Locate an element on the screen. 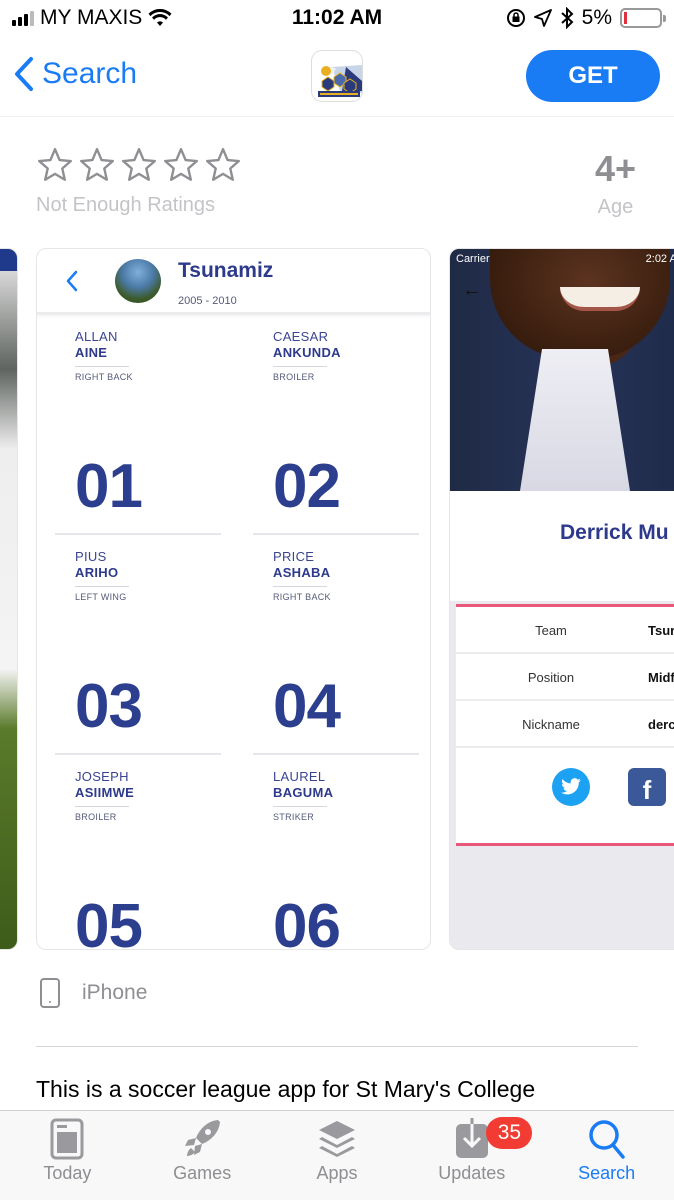 Image resolution: width=674 pixels, height=1200 pixels. ratings-label: Not Enough Ratings is located at coordinates (126, 205).